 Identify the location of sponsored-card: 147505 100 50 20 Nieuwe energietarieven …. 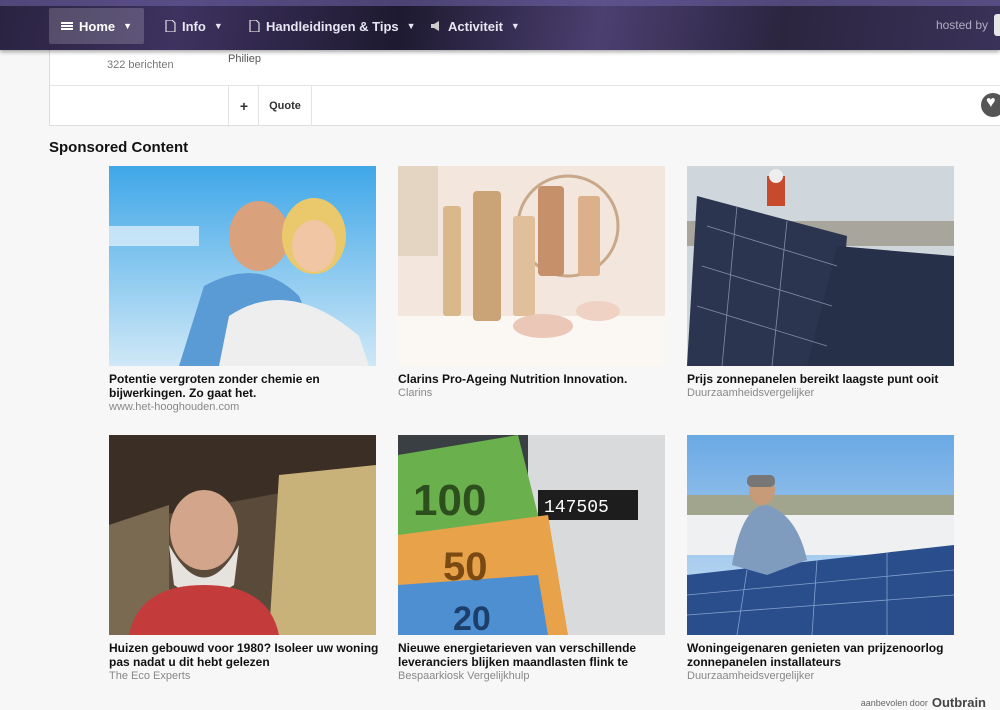
(531, 558).